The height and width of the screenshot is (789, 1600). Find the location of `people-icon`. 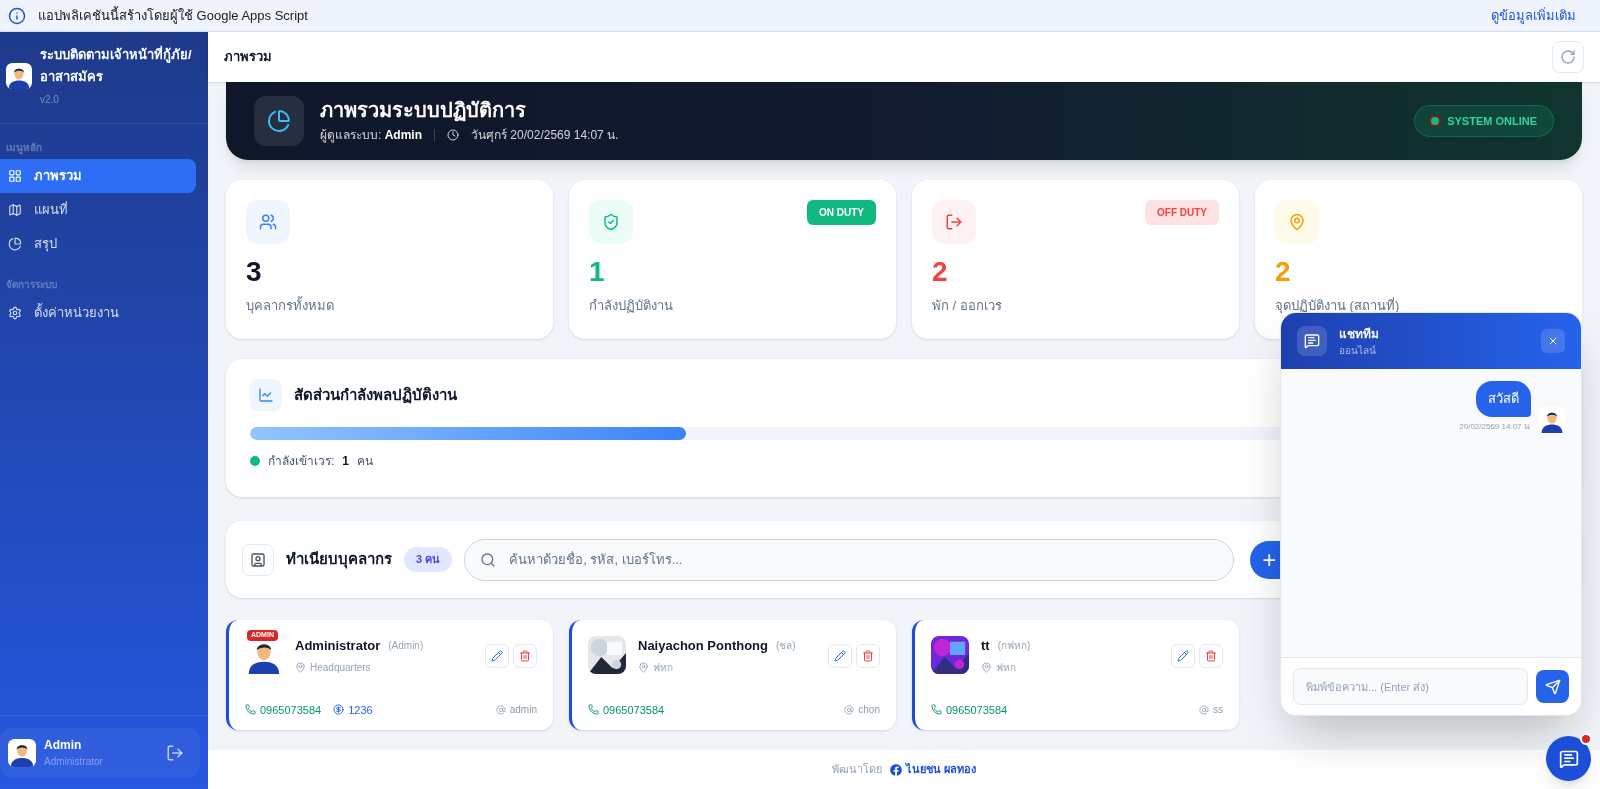

people-icon is located at coordinates (268, 222).